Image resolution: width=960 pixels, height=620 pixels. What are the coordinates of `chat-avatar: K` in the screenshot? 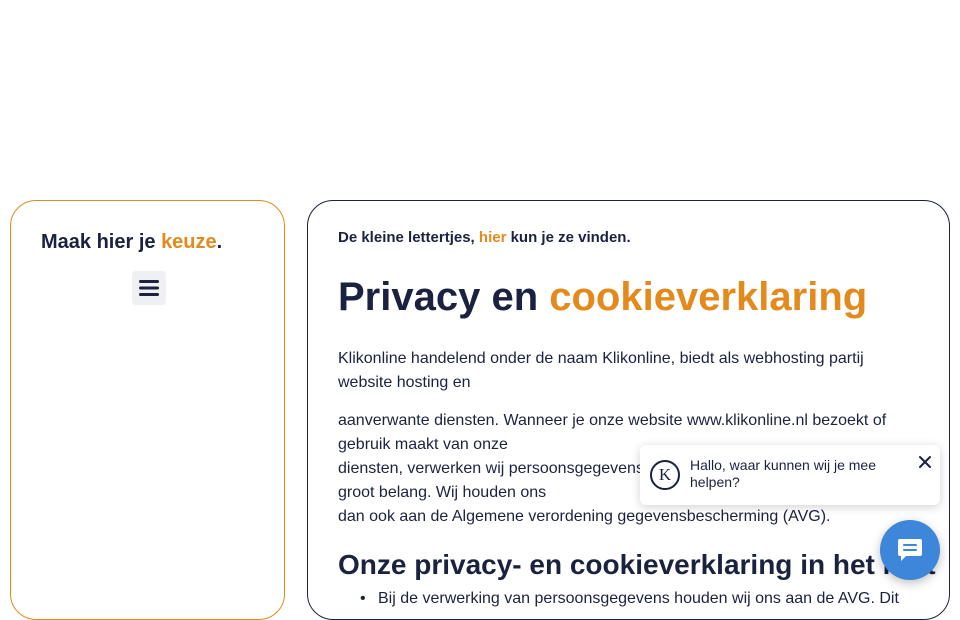 It's located at (665, 475).